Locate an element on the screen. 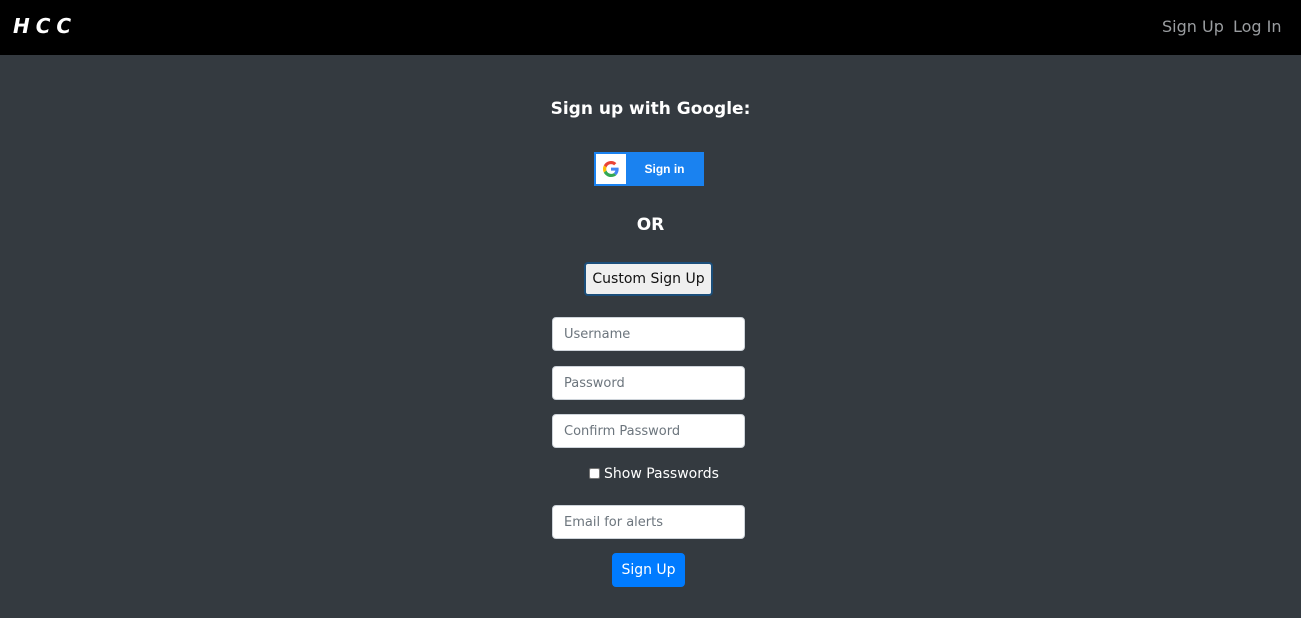 The image size is (1301, 618). google-sign-in-label: Sign in is located at coordinates (664, 169).